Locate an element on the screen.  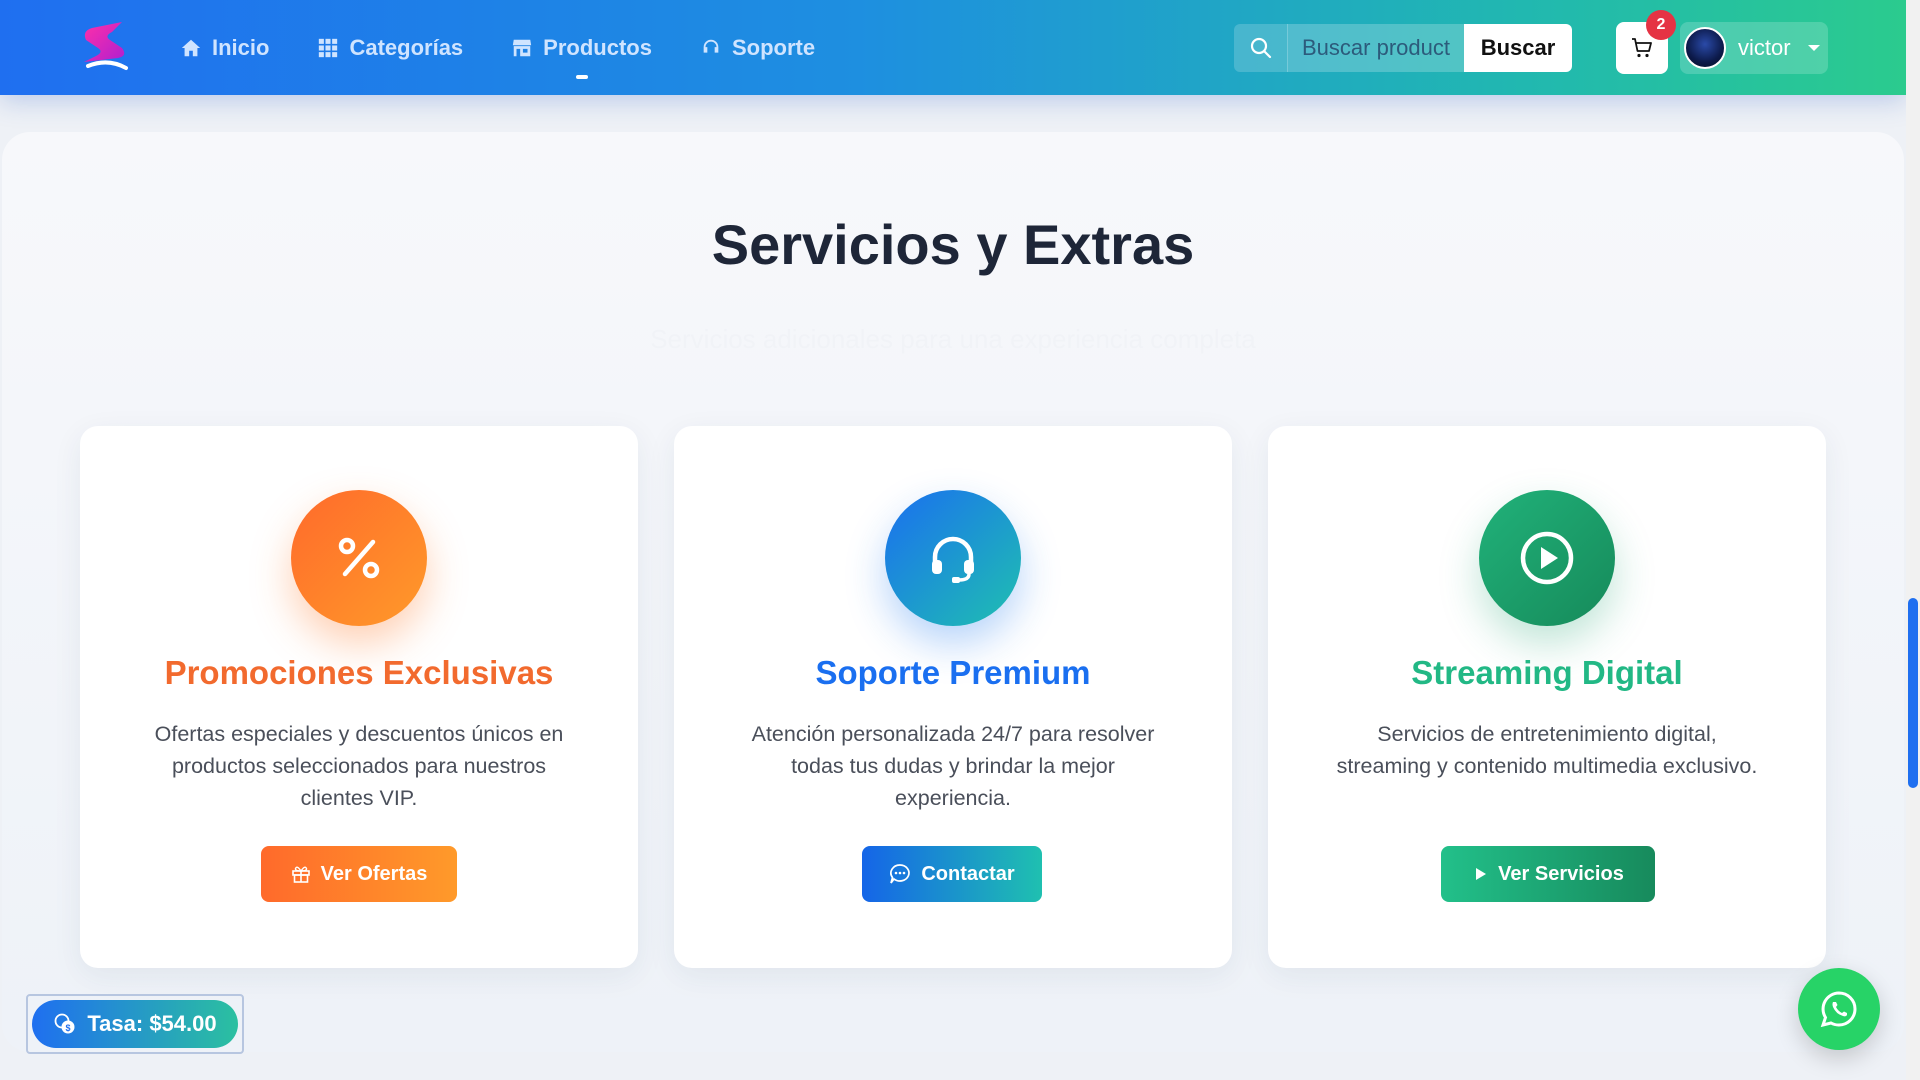
nav-item-productos: Productos is located at coordinates (581, 48).